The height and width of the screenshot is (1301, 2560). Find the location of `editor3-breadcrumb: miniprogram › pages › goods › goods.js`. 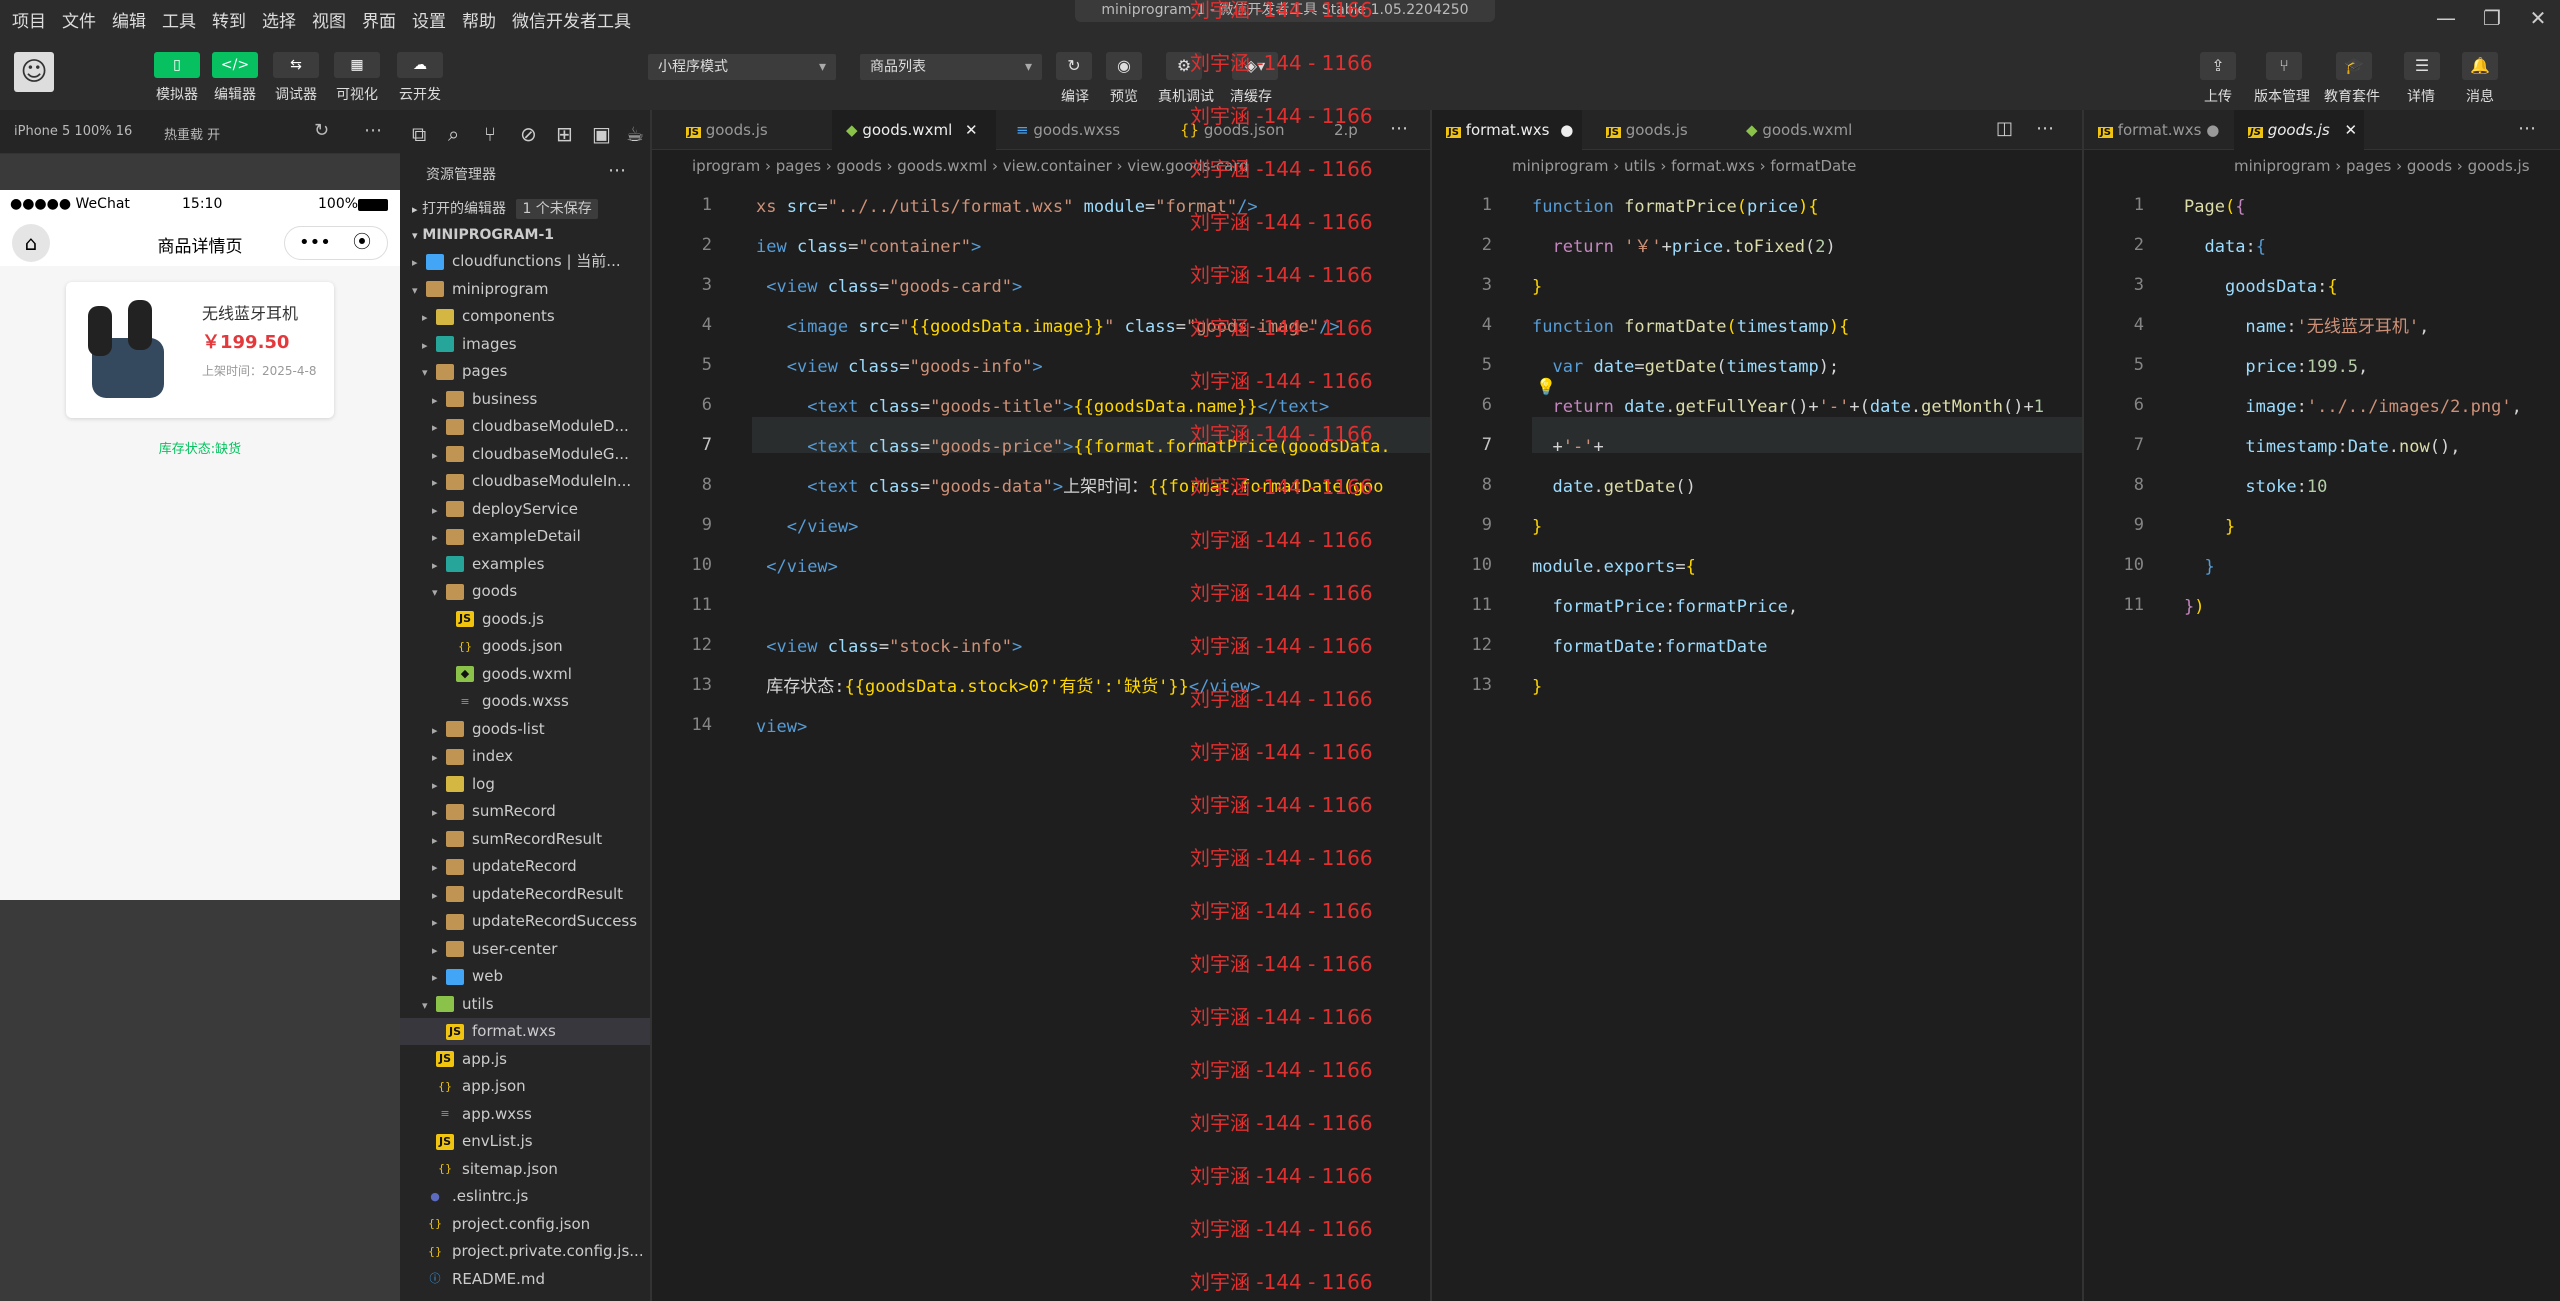

editor3-breadcrumb: miniprogram › pages › goods › goods.js is located at coordinates (2322, 166).